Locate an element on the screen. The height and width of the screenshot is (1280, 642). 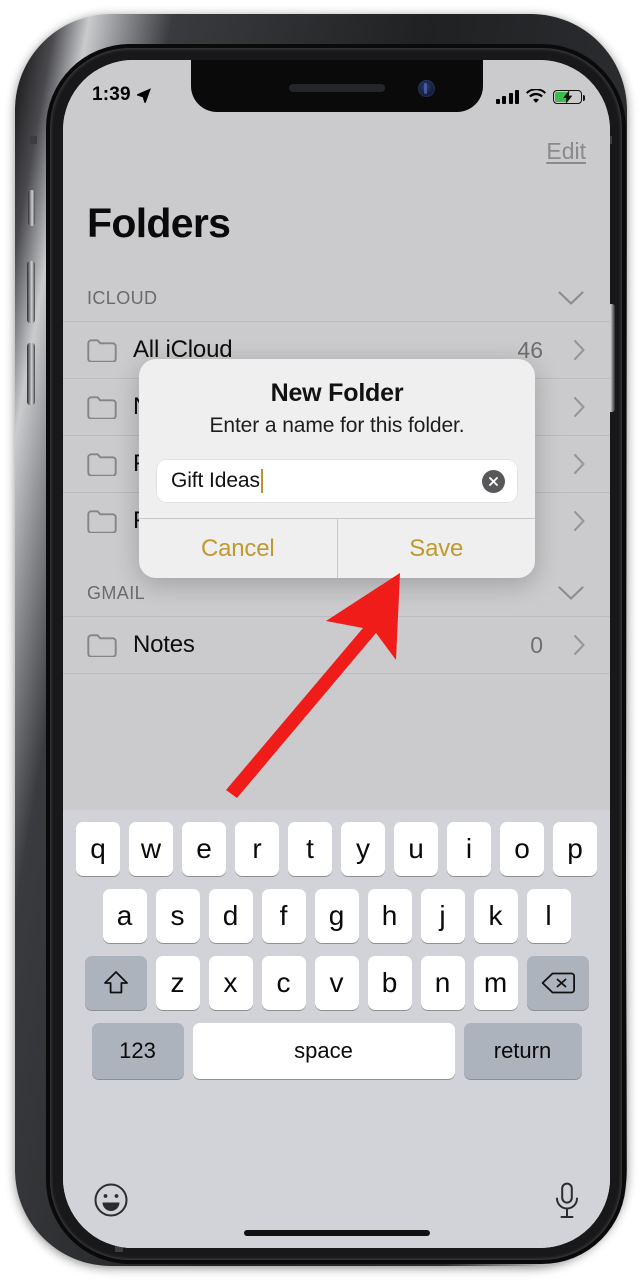
edit-button: Edit is located at coordinates (566, 151).